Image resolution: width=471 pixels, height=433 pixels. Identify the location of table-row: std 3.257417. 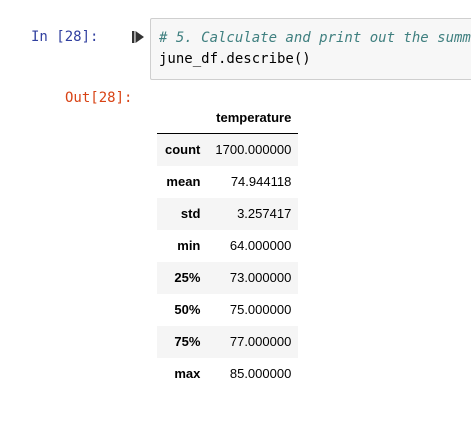
(228, 214).